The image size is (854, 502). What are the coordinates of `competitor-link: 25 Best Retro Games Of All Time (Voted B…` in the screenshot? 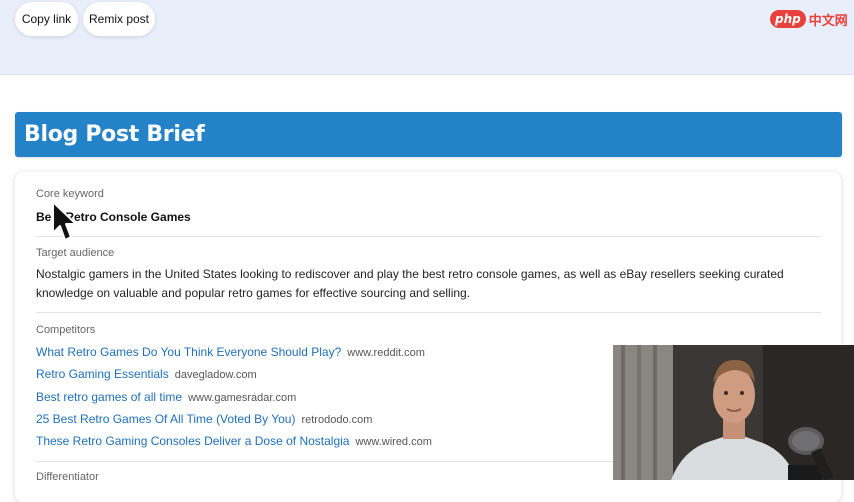 It's located at (165, 419).